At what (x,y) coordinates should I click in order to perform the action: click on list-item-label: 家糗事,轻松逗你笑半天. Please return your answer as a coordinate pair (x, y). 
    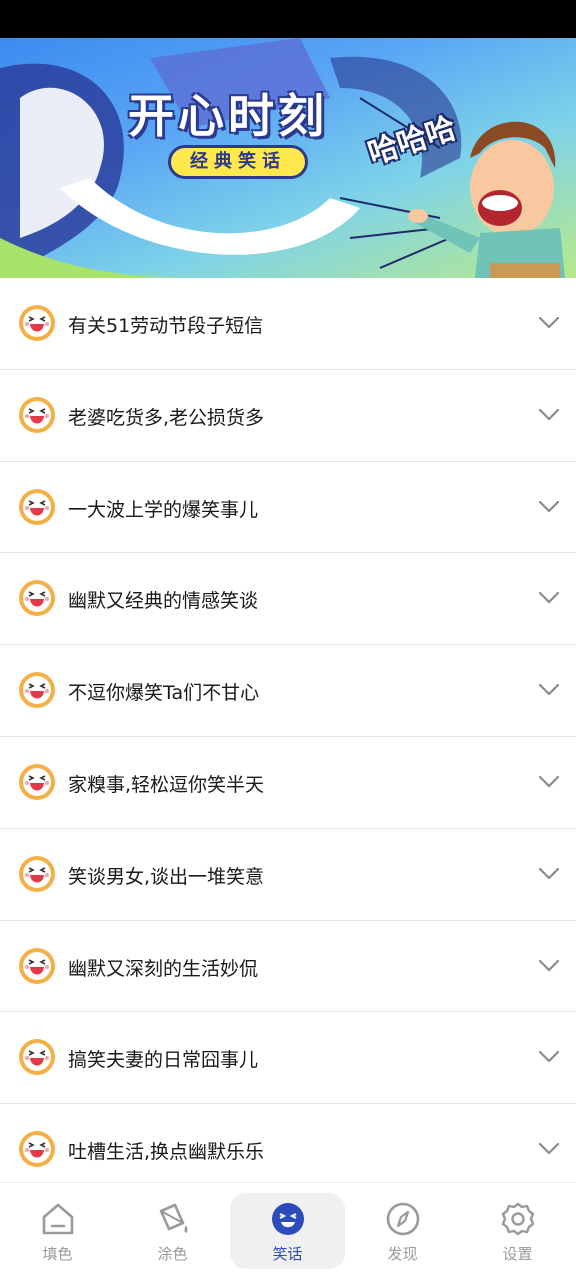
    Looking at the image, I should click on (166, 784).